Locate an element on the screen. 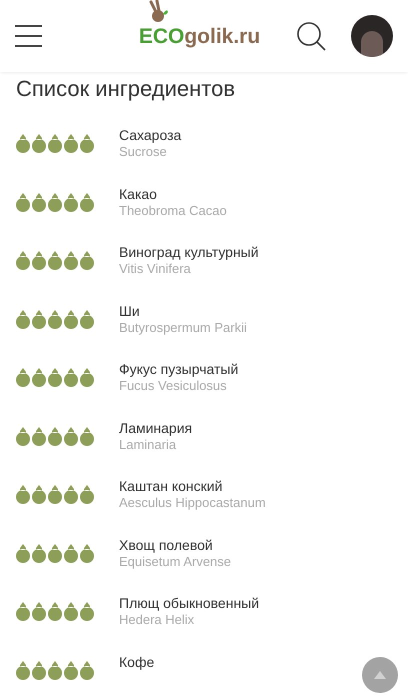 The width and height of the screenshot is (408, 700). site-logo: ECOgolik.ru is located at coordinates (199, 36).